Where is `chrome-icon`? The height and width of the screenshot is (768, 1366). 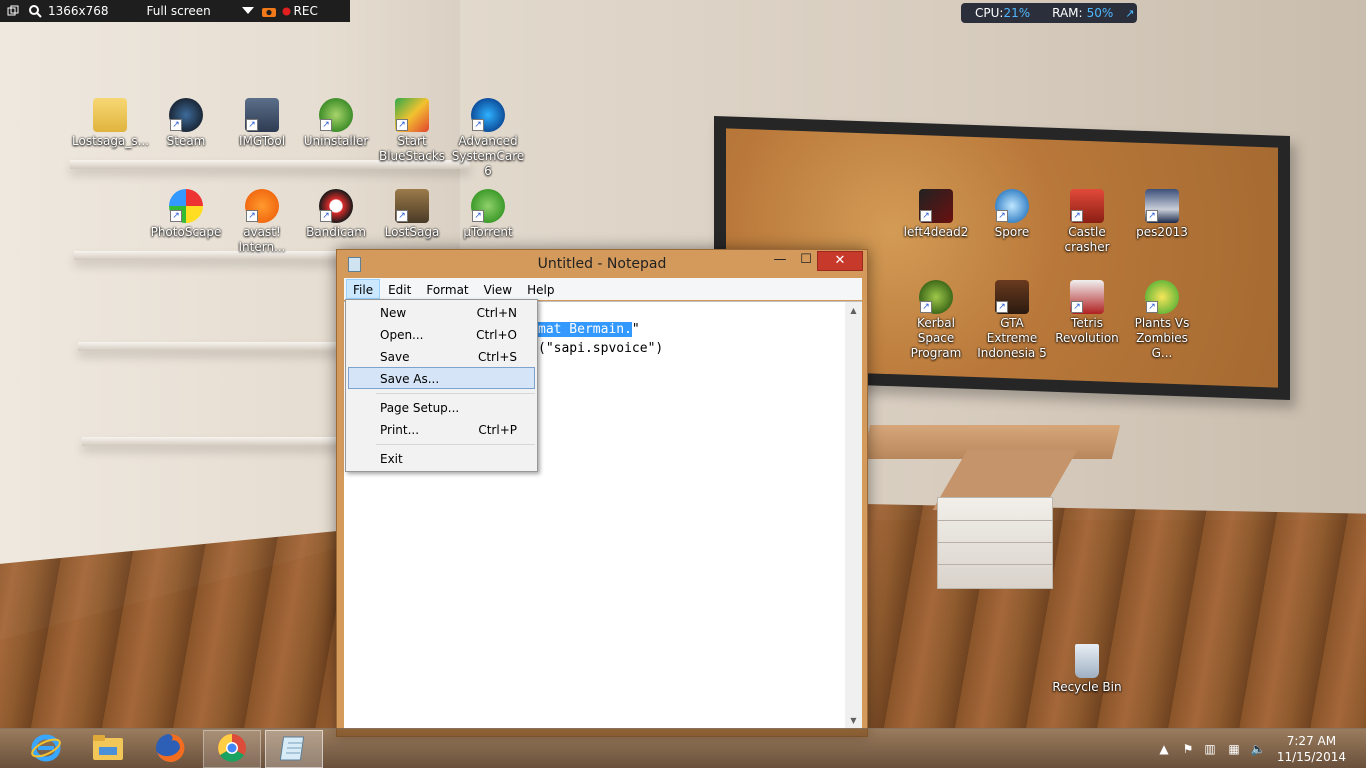
chrome-icon is located at coordinates (232, 749).